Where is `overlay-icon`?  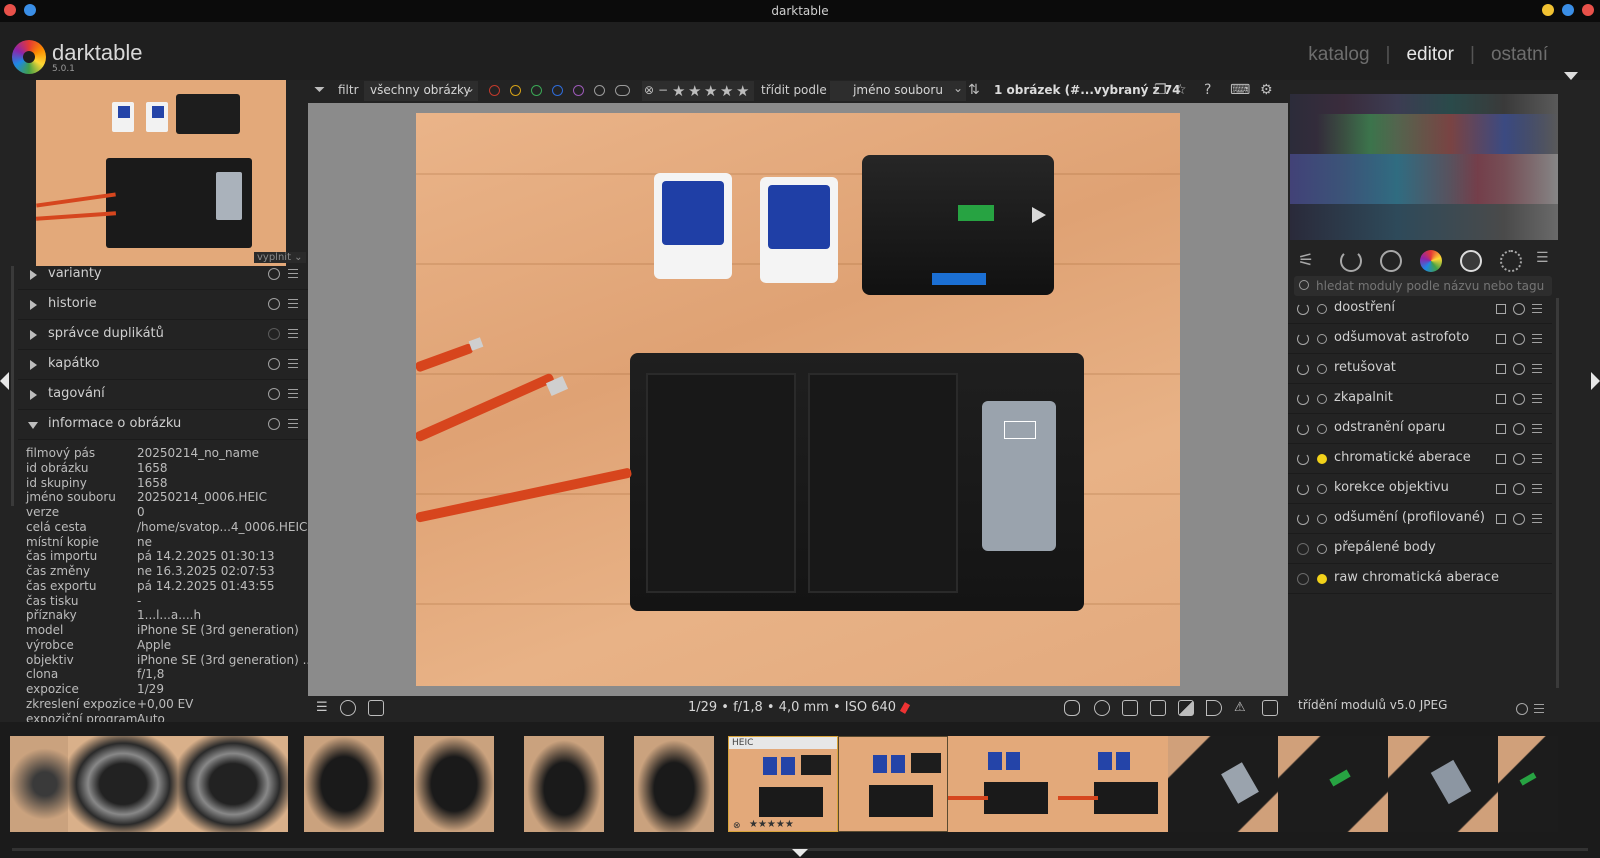
overlay-icon is located at coordinates (1158, 708).